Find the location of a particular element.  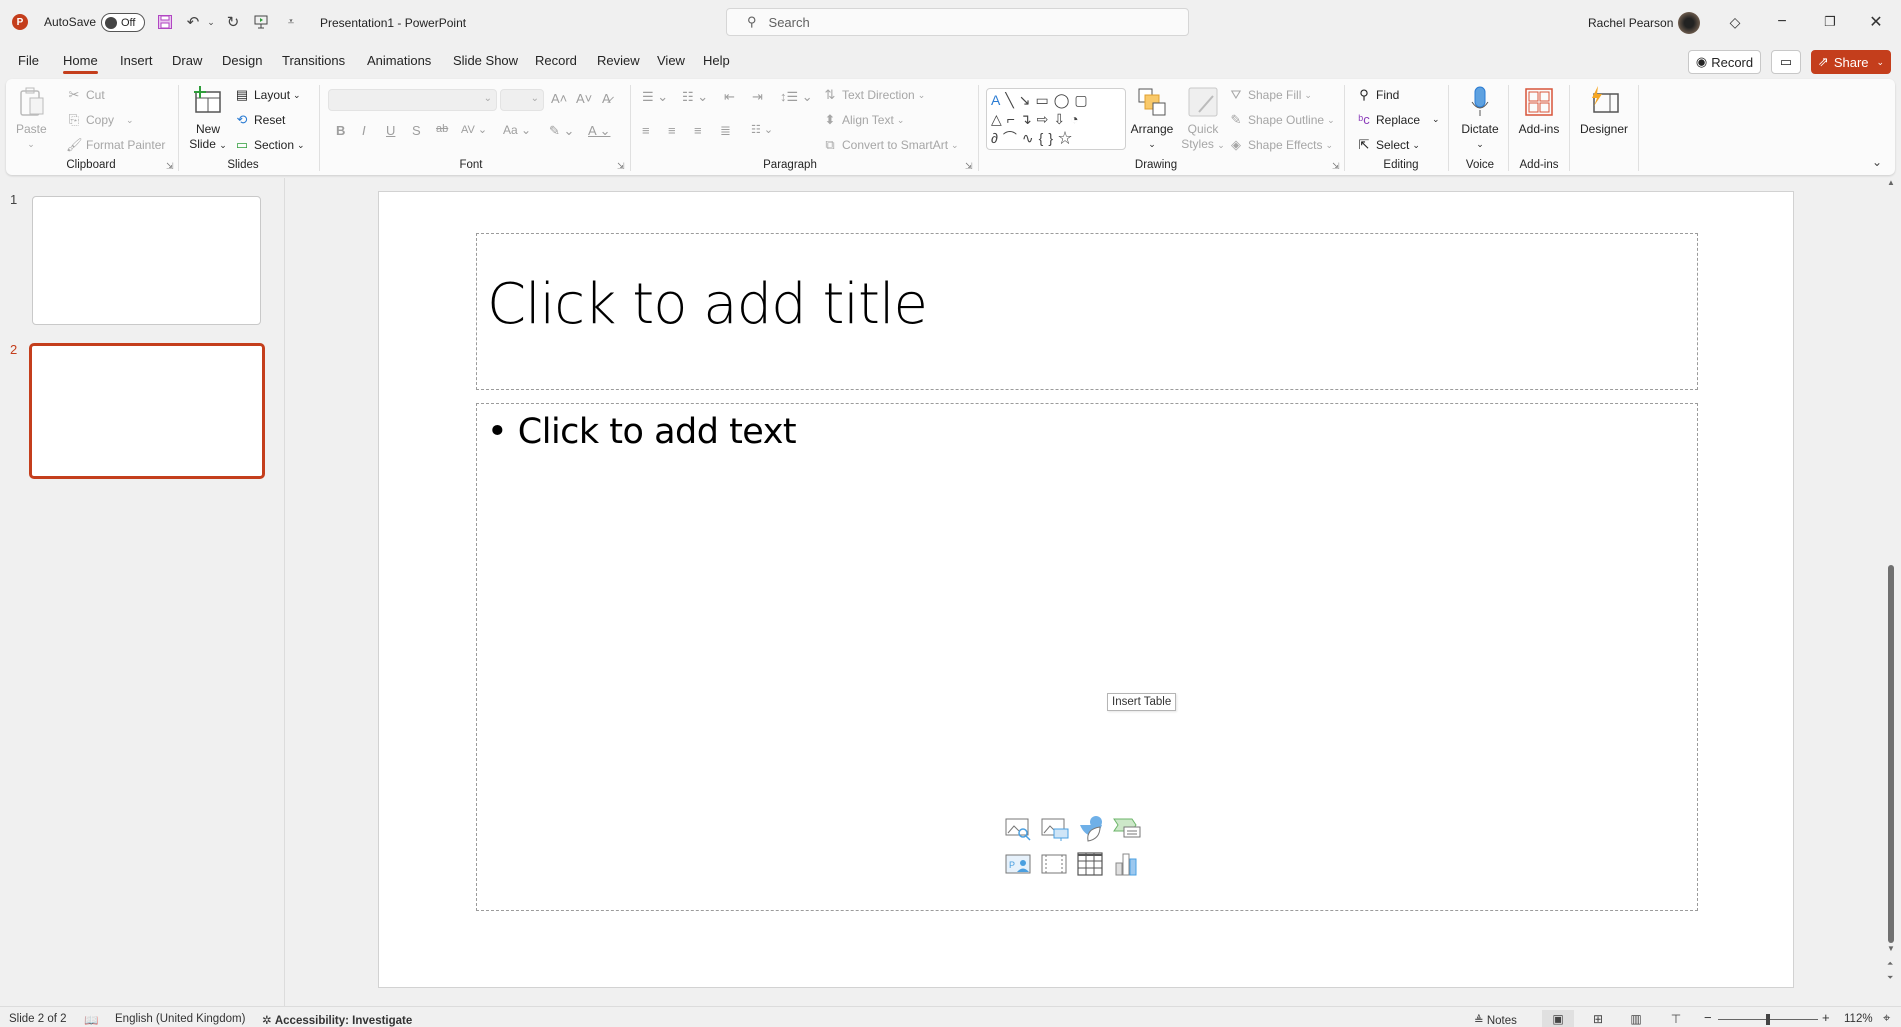

find-button: ⚲ Find is located at coordinates (1377, 95).